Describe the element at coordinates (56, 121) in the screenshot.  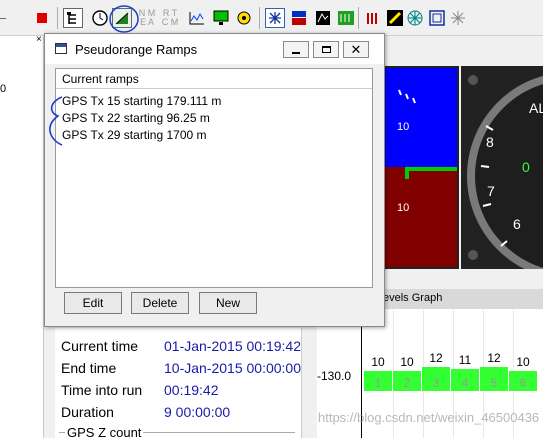
I see `annotation-bracket` at that location.